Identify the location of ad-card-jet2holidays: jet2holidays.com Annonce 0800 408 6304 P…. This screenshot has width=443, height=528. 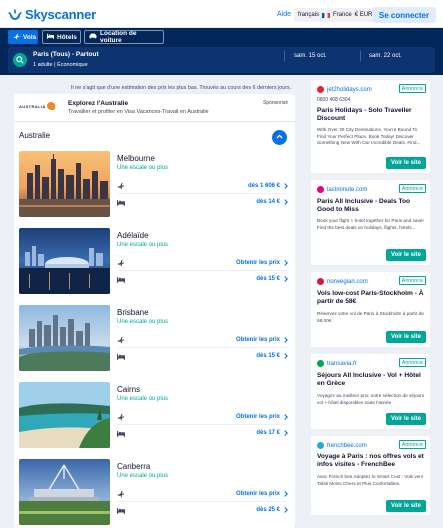
(370, 126).